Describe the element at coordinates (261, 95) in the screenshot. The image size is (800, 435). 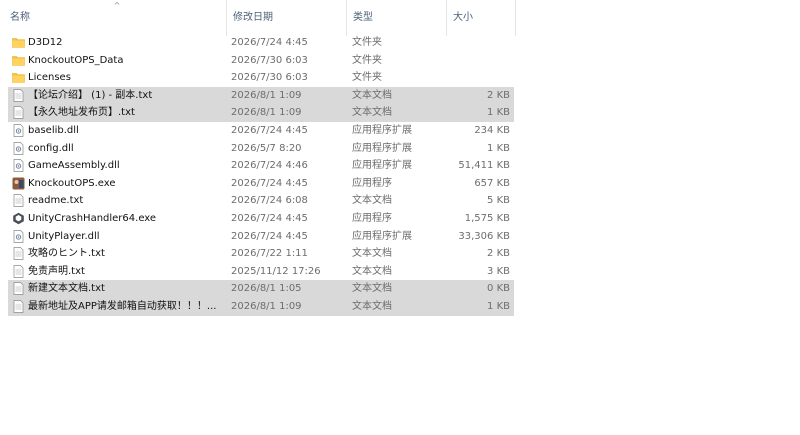
I see `file-row: 【论坛介绍】 (1) - 副本.txt 2026/8/1 1:09 文本文档 2 KB` at that location.